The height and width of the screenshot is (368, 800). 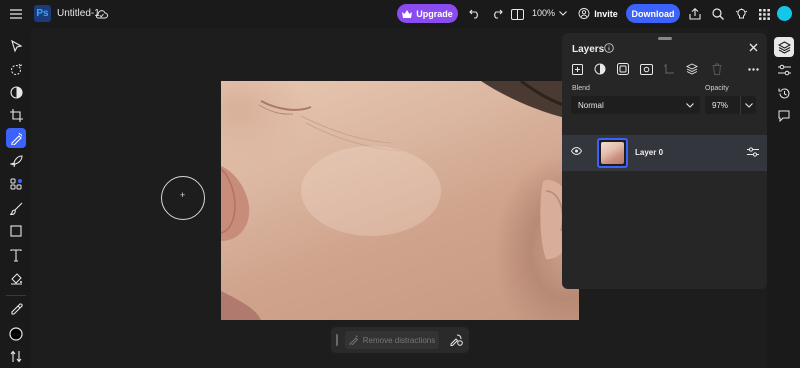 I want to click on blend-mode-select: Normal, so click(x=635, y=105).